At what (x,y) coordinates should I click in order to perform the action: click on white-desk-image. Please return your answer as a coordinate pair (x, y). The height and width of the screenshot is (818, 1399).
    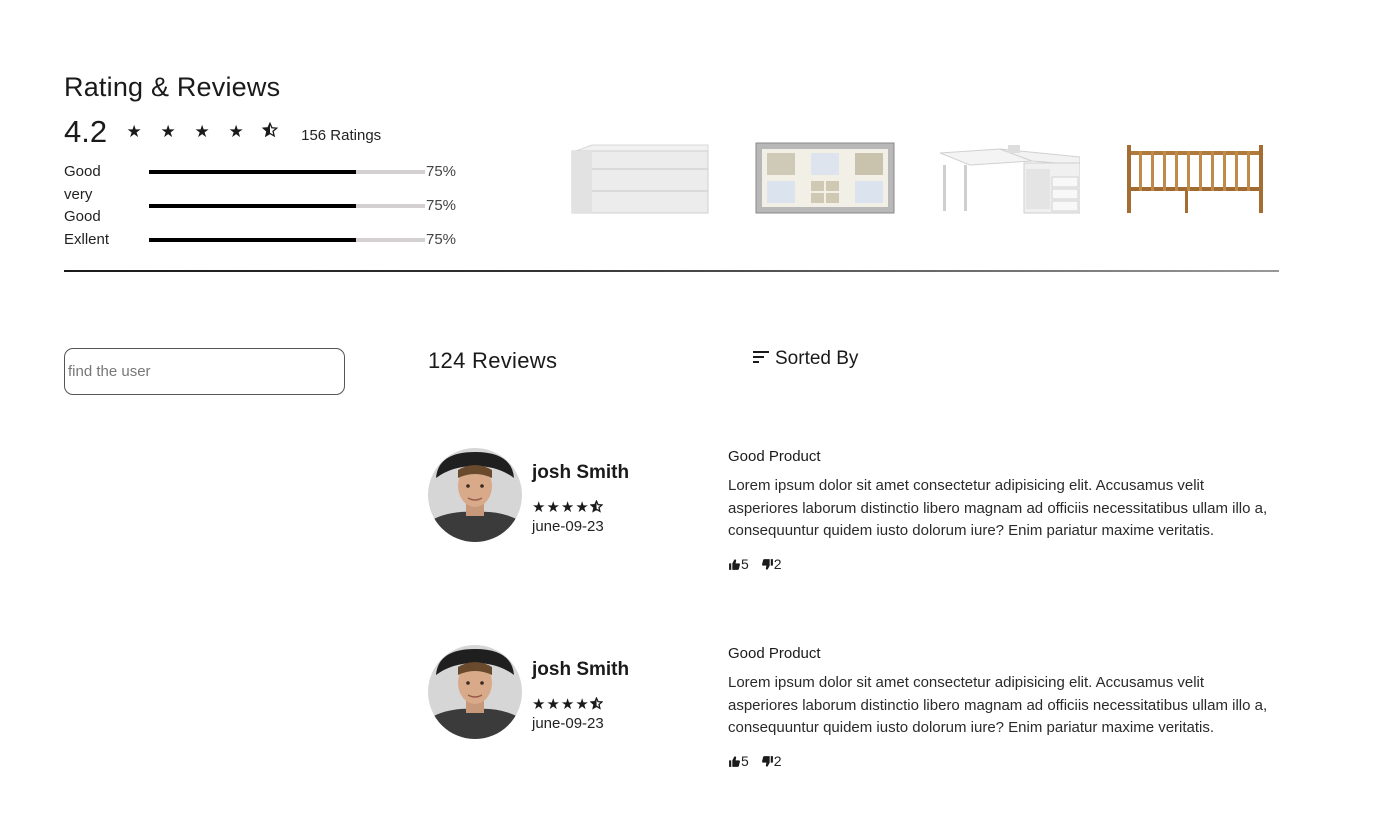
    Looking at the image, I should click on (1010, 178).